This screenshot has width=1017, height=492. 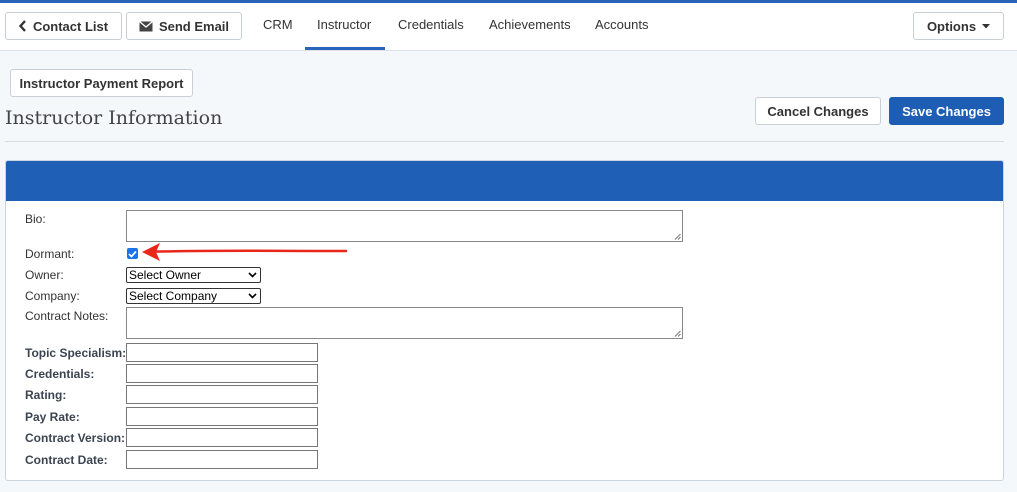 What do you see at coordinates (404, 323) in the screenshot?
I see `contract-notes-textarea` at bounding box center [404, 323].